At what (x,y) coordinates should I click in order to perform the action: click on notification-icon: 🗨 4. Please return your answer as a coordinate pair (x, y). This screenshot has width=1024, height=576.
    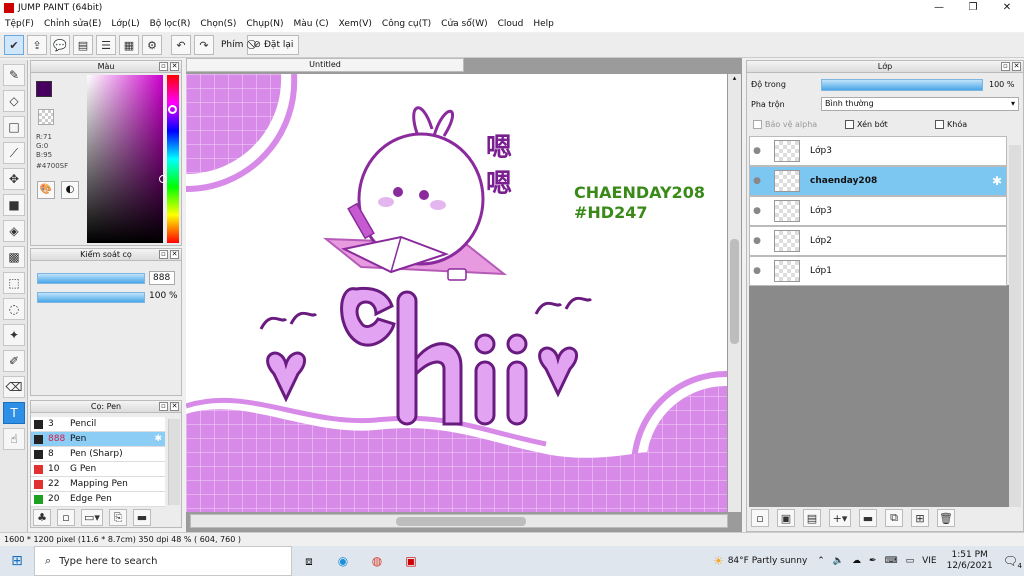
    Looking at the image, I should click on (1012, 562).